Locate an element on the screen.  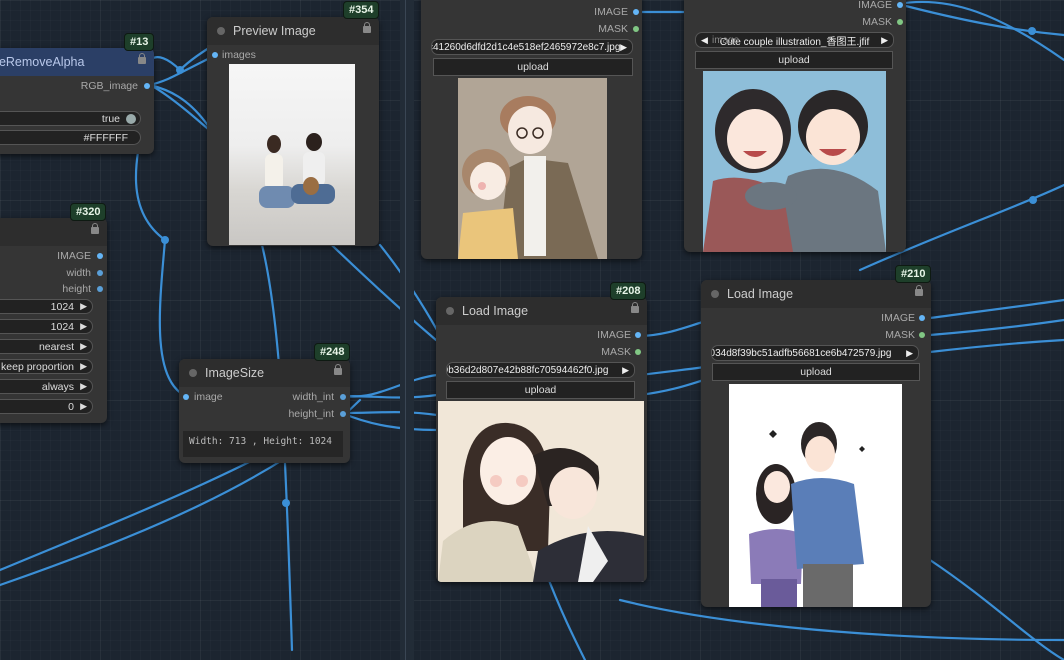
node-title: Preview Image is located at coordinates (274, 31).